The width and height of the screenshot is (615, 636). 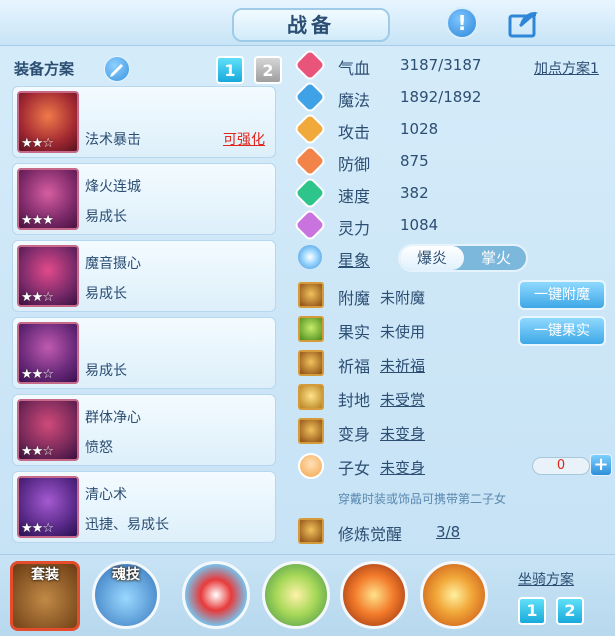 I want to click on equip-slot-2: ★★★ 烽火连城 易成长, so click(x=144, y=199).